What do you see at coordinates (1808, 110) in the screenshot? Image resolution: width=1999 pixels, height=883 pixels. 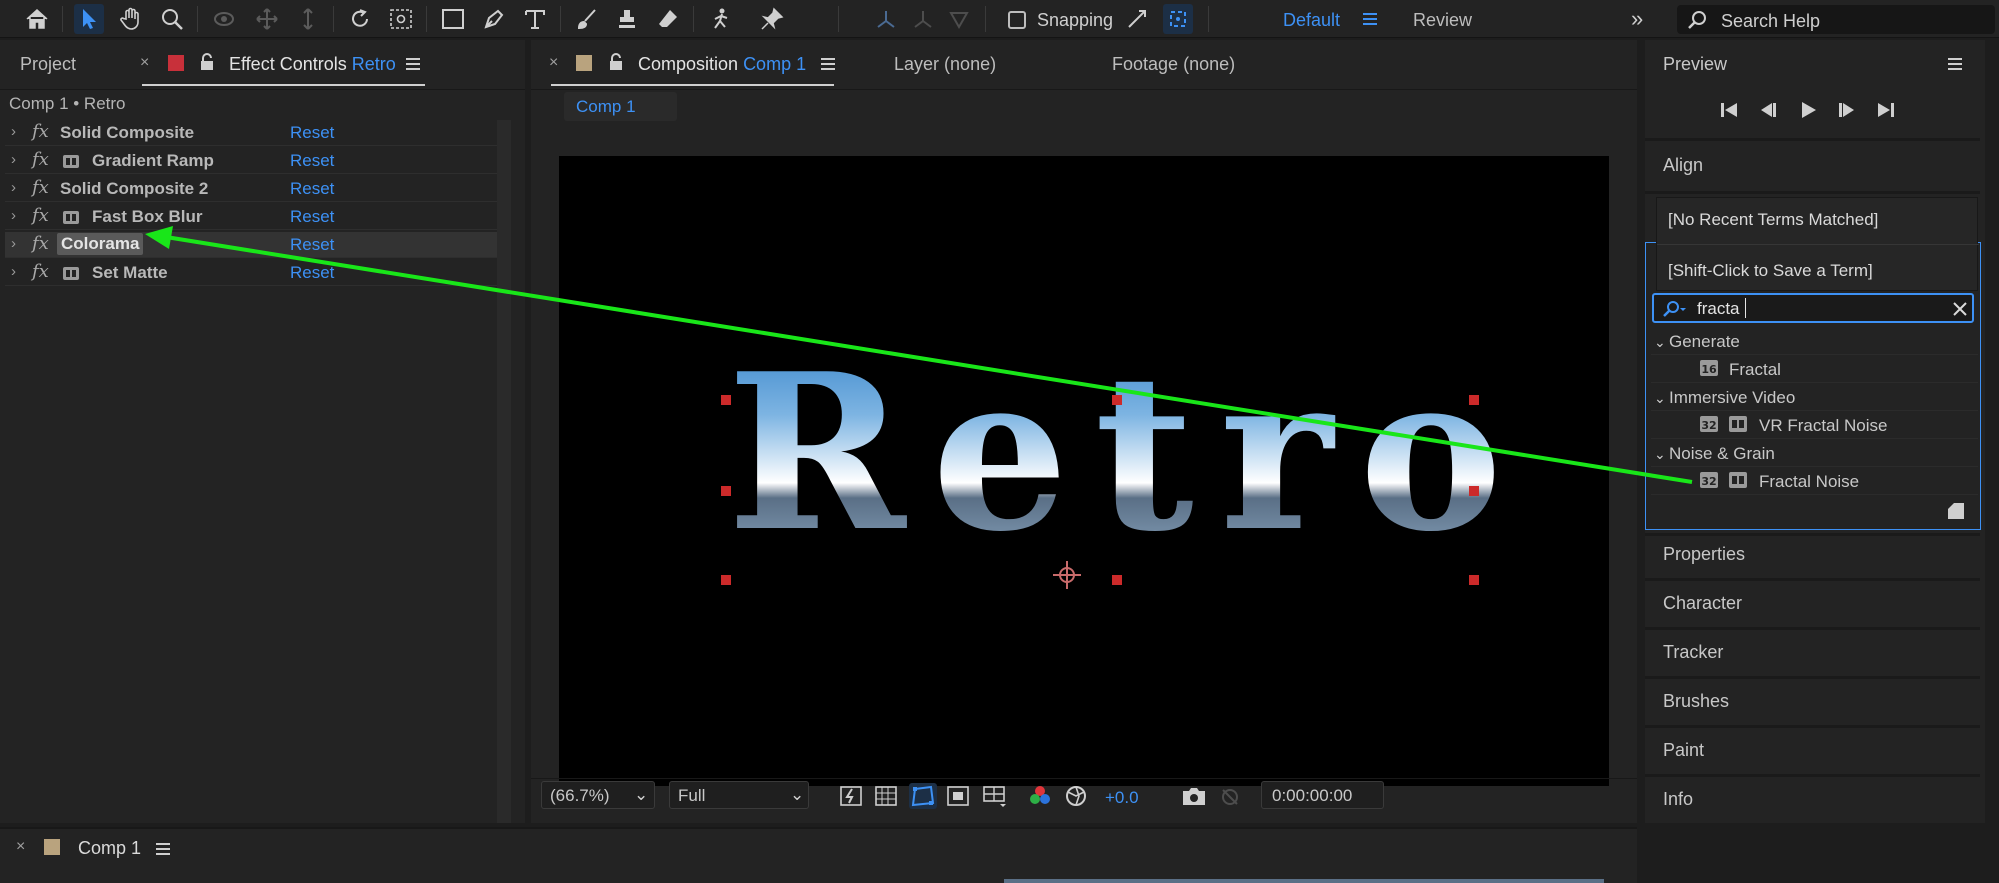 I see `play-icon` at bounding box center [1808, 110].